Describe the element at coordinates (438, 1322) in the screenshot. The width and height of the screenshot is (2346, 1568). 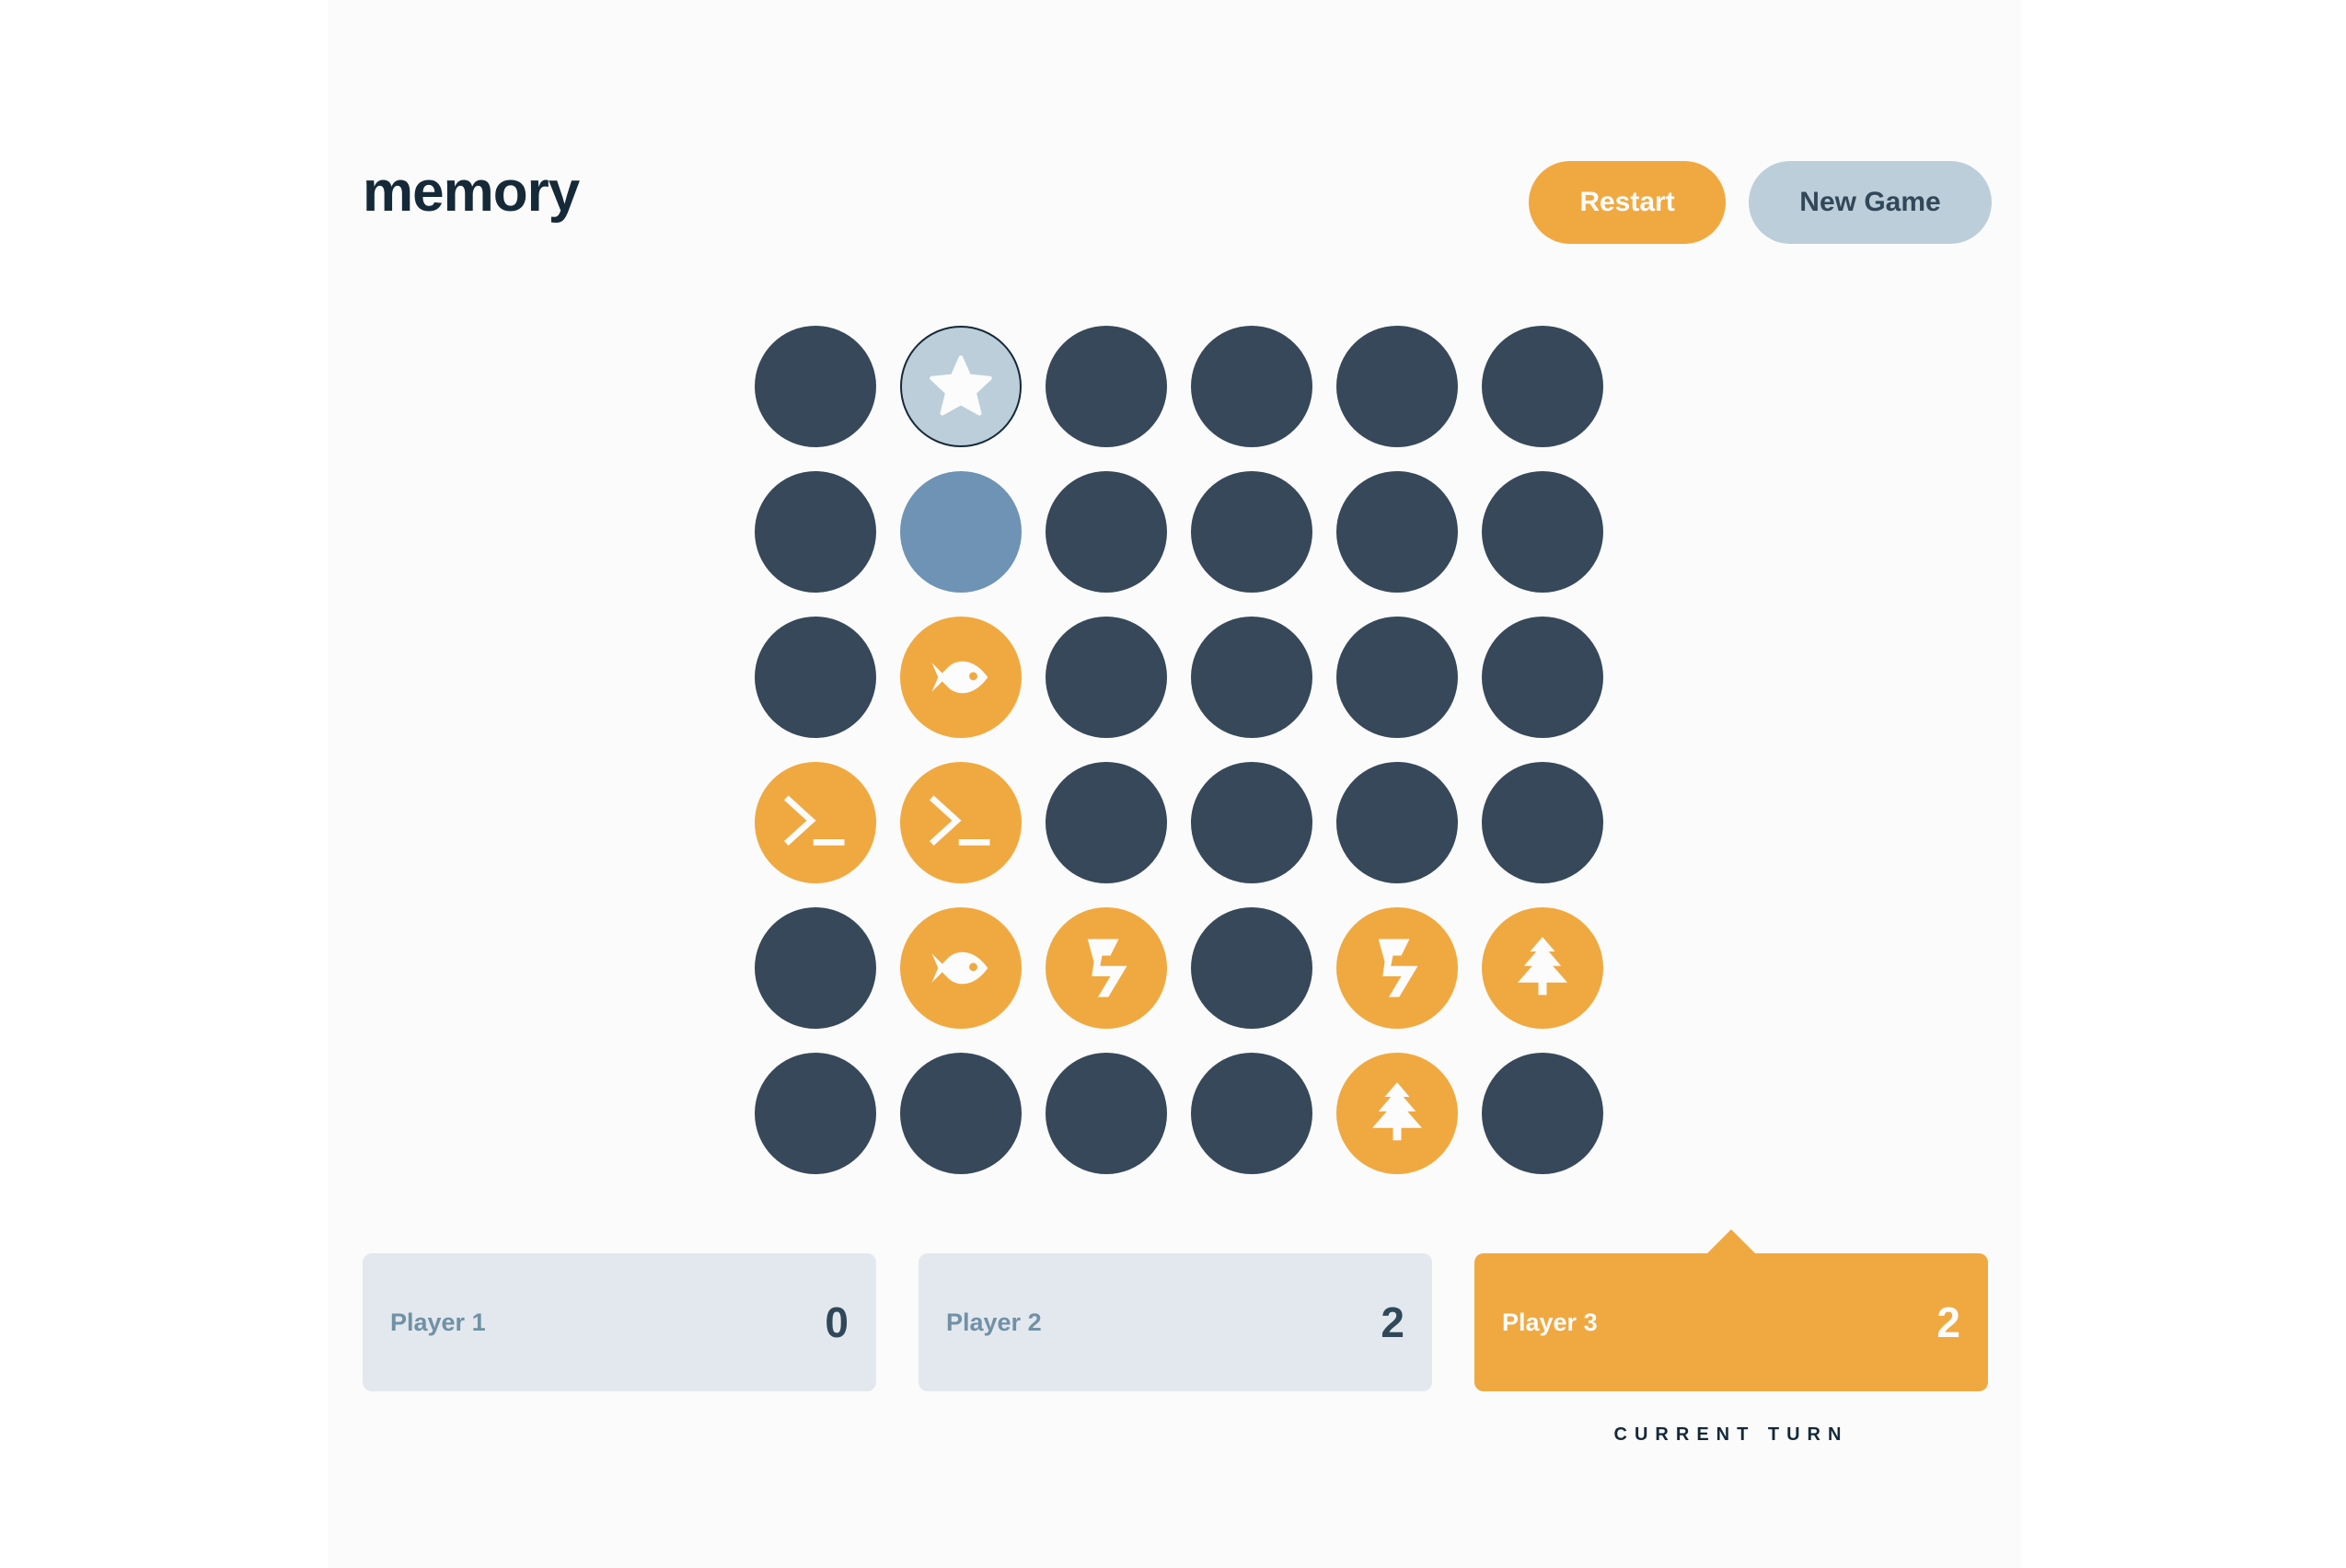
I see `player-name: Player 1` at that location.